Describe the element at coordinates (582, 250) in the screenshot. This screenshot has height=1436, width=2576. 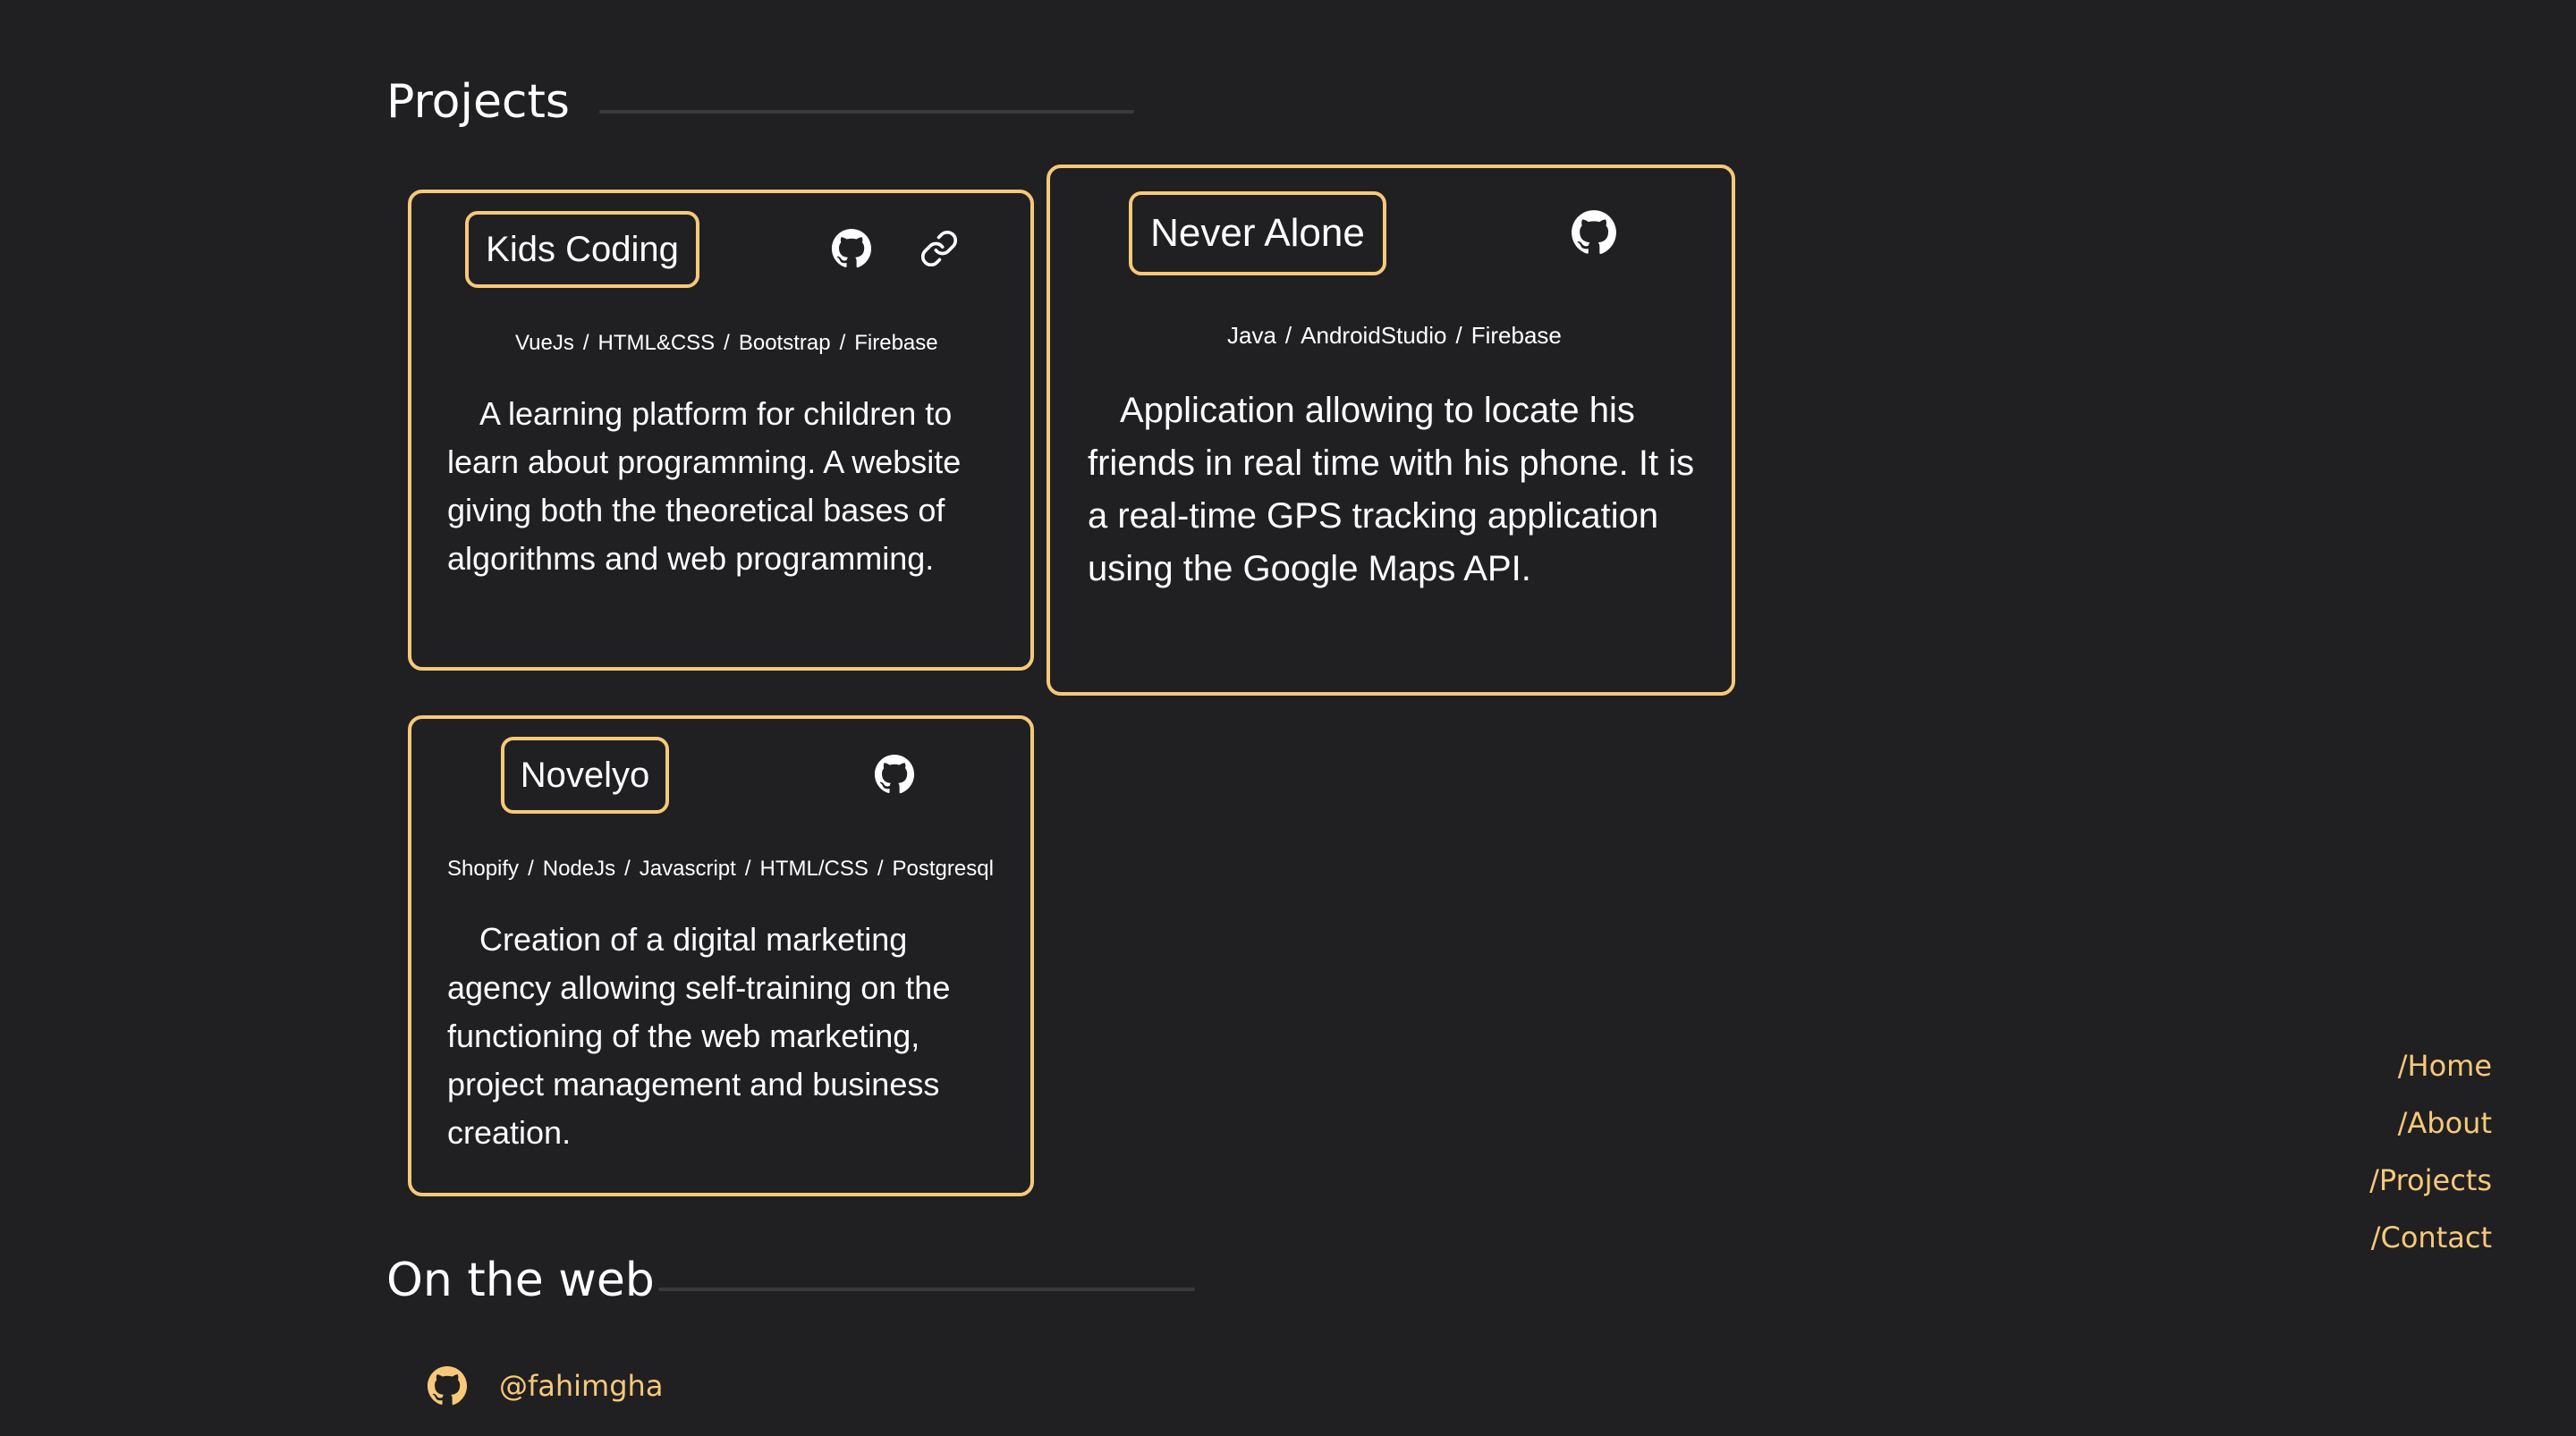
I see `project-title-kids-coding: Kids Coding` at that location.